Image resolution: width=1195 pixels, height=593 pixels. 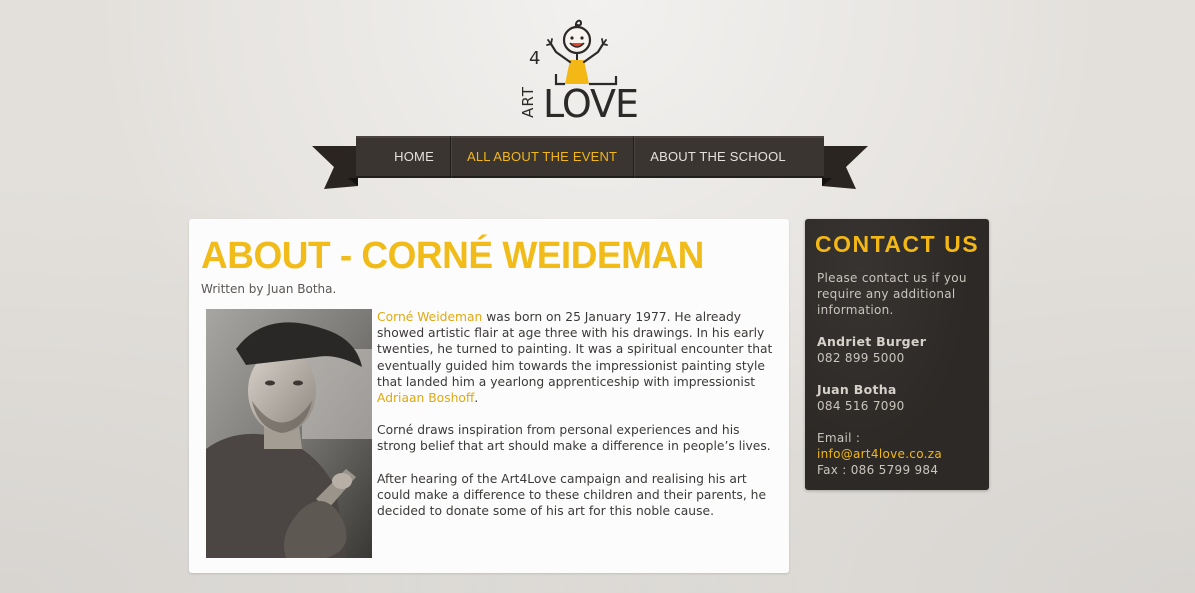 I want to click on email-link: info@art4love.co.za, so click(x=879, y=454).